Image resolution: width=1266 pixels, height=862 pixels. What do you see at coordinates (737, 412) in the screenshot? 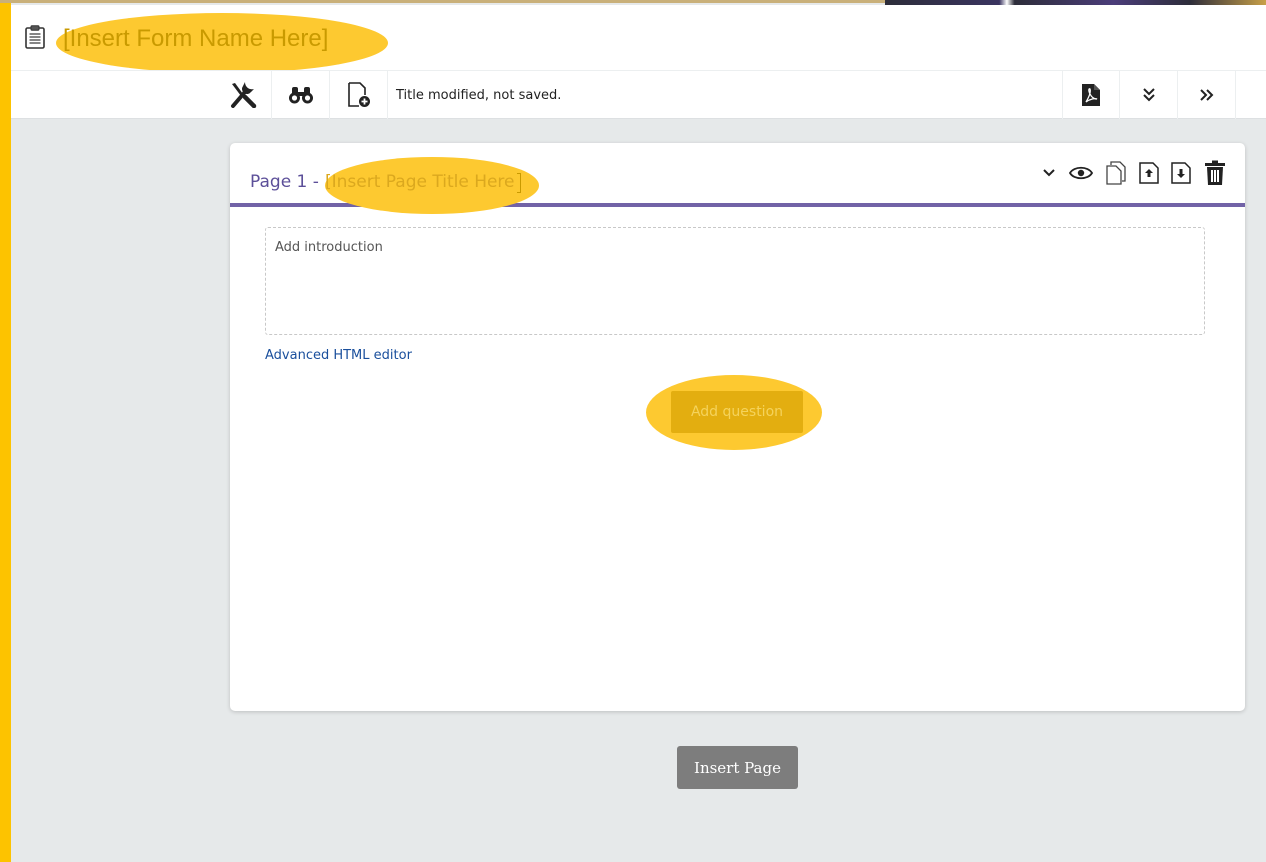
I see `add-question-button: Add question` at bounding box center [737, 412].